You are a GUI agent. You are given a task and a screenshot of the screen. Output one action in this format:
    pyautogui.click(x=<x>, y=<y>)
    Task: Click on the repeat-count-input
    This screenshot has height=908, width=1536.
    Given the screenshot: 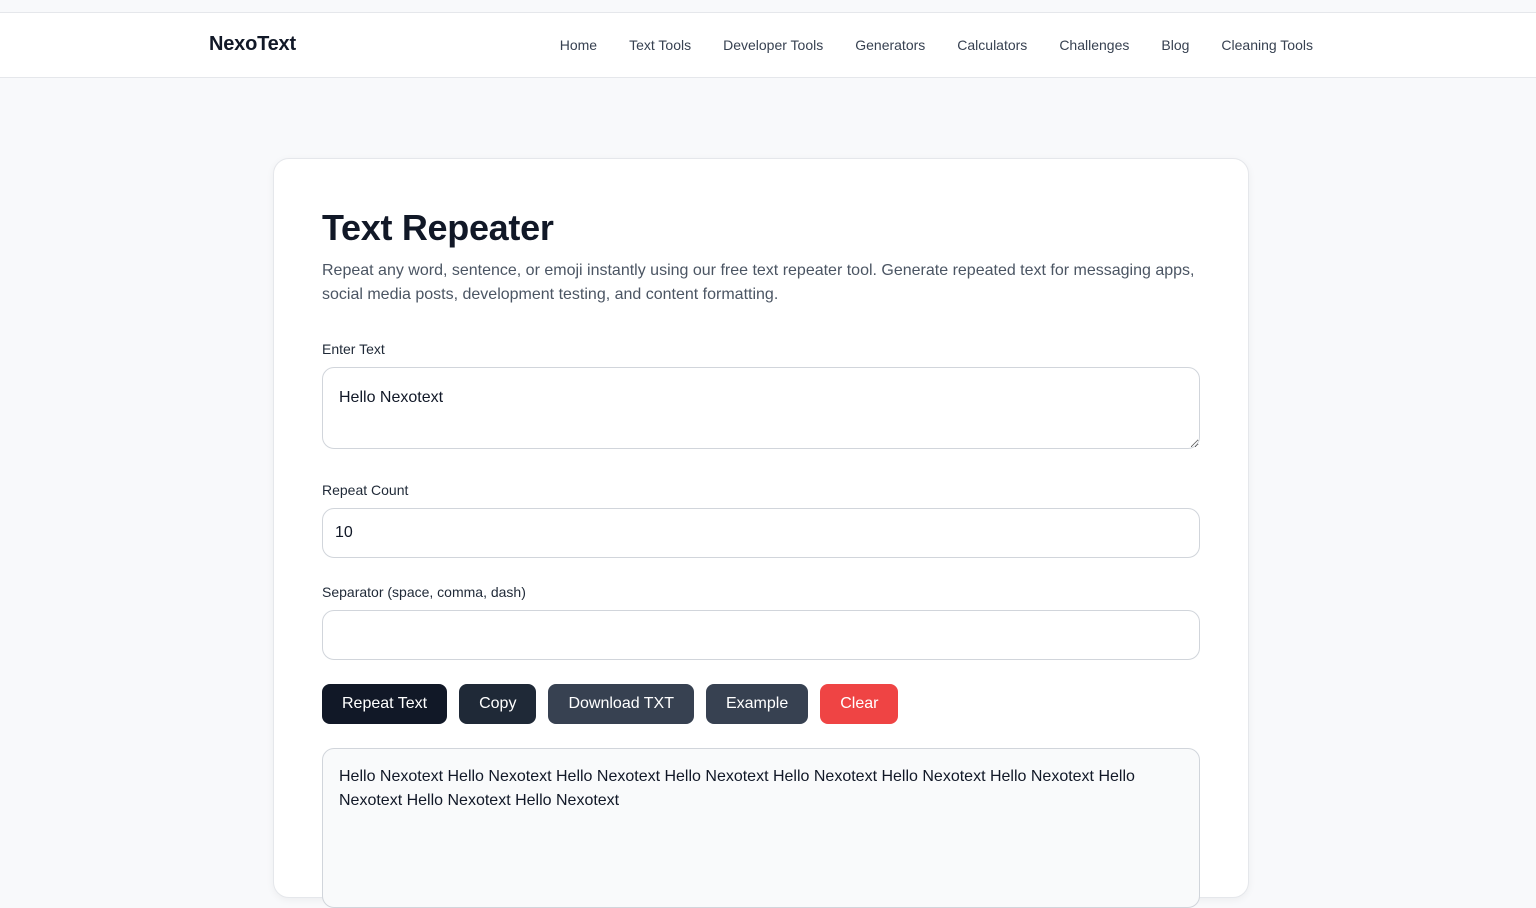 What is the action you would take?
    pyautogui.click(x=761, y=533)
    